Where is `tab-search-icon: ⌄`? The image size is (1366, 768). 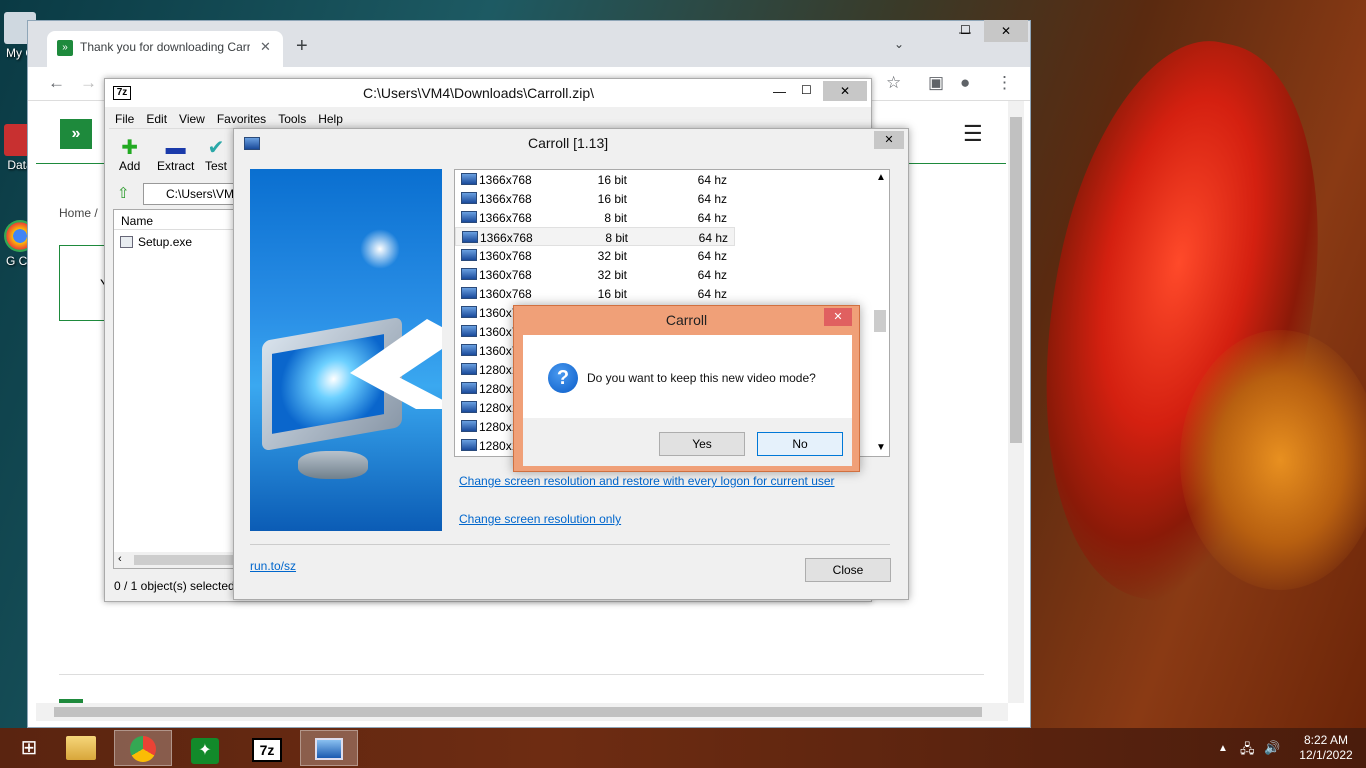 tab-search-icon: ⌄ is located at coordinates (899, 44).